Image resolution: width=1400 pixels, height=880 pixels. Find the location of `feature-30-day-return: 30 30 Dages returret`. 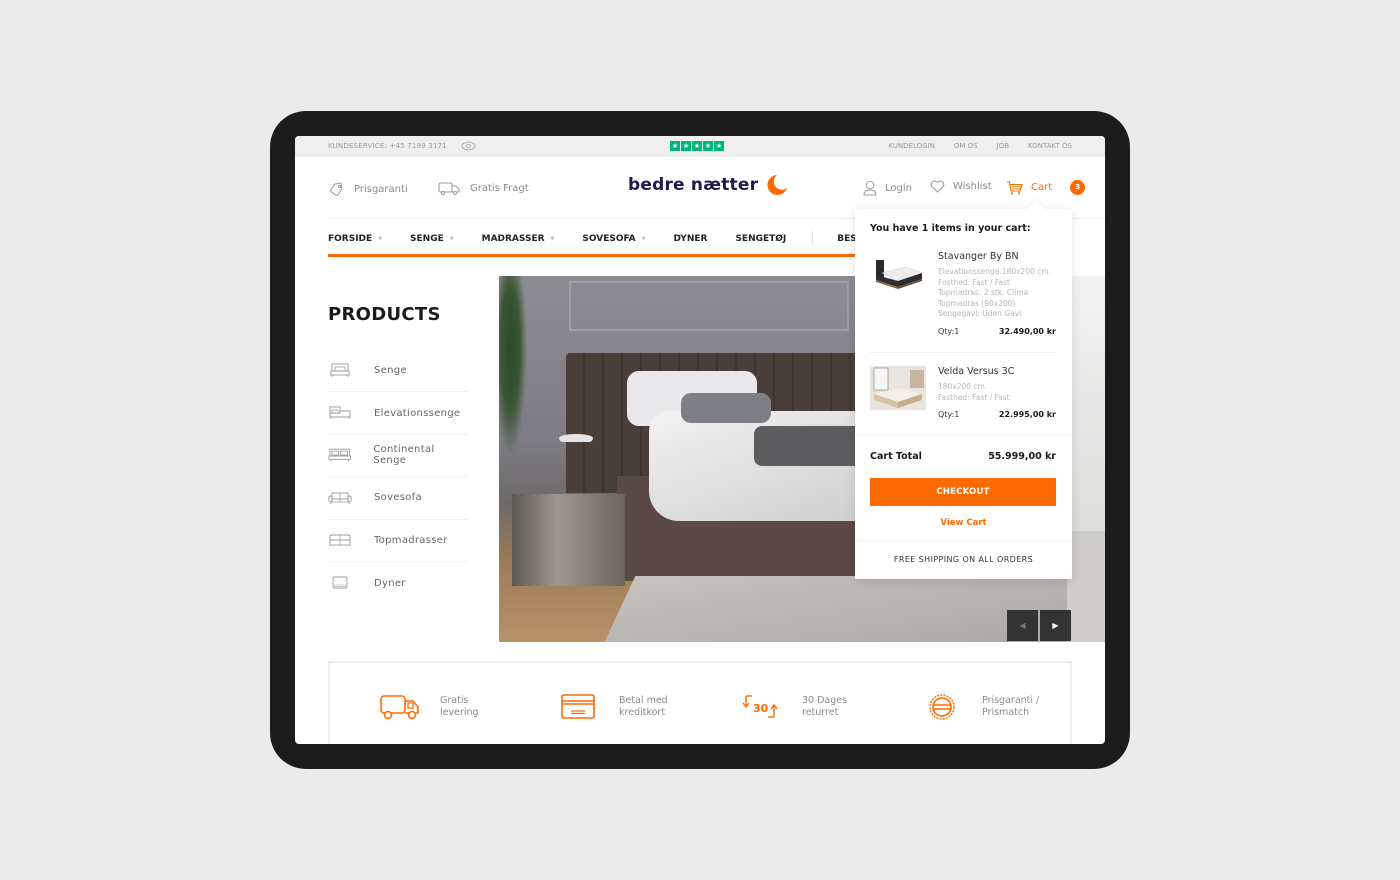

feature-30-day-return: 30 30 Dages returret is located at coordinates (807, 707).